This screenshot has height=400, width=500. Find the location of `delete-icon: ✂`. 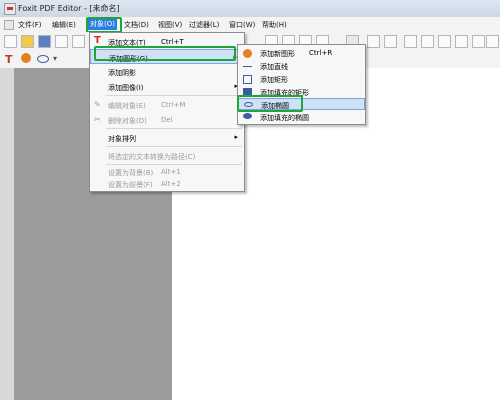

delete-icon: ✂ is located at coordinates (97, 119).